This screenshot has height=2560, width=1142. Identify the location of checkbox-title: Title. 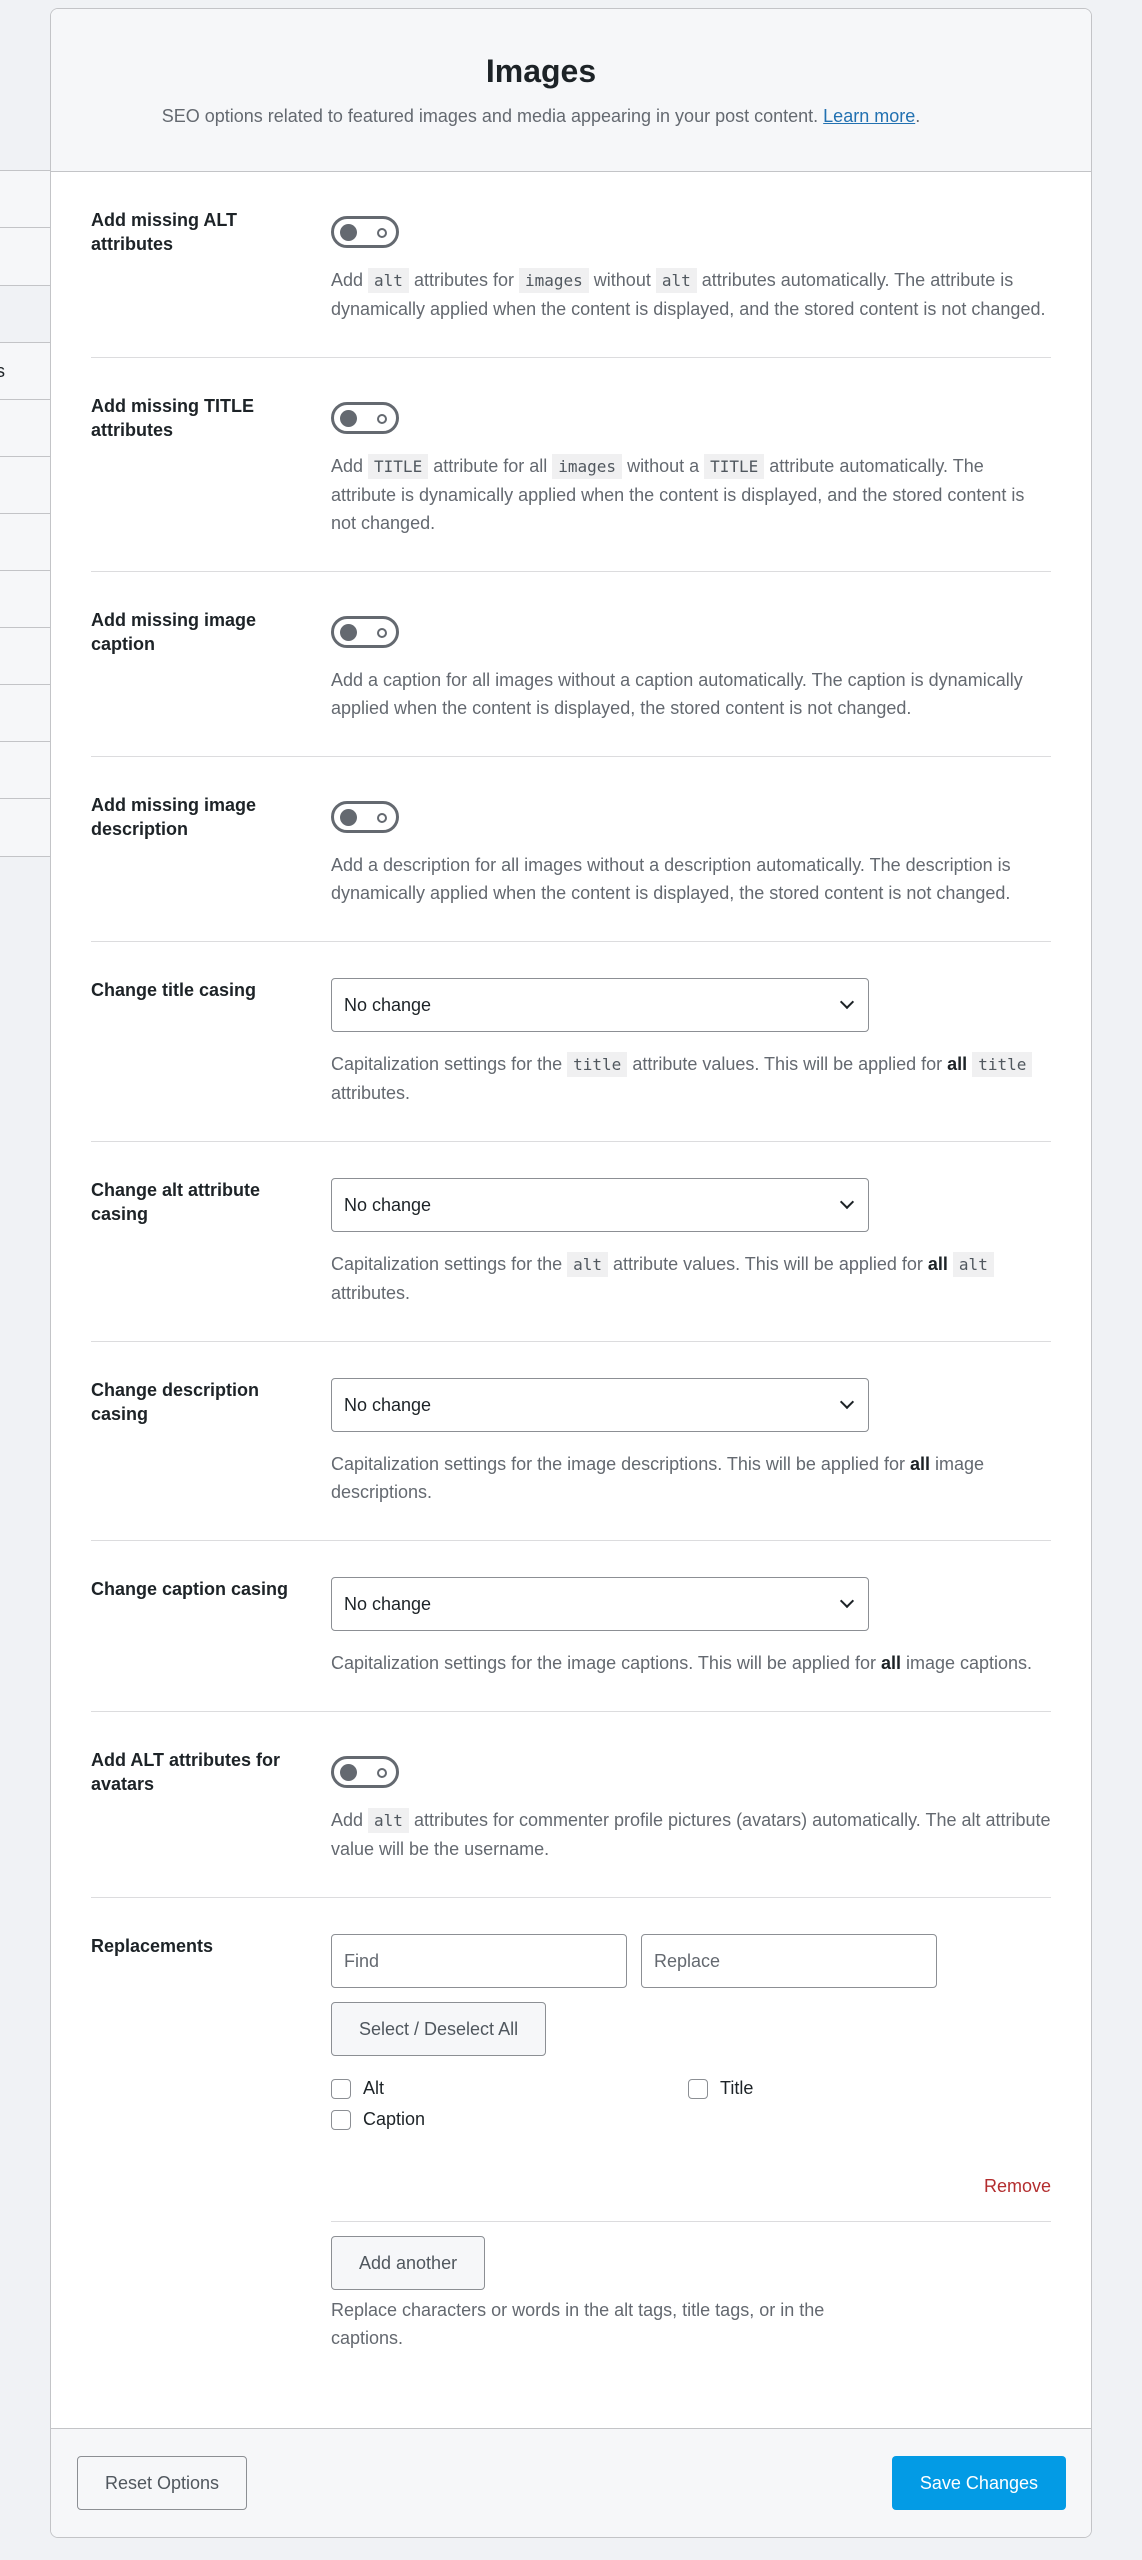
(869, 2088).